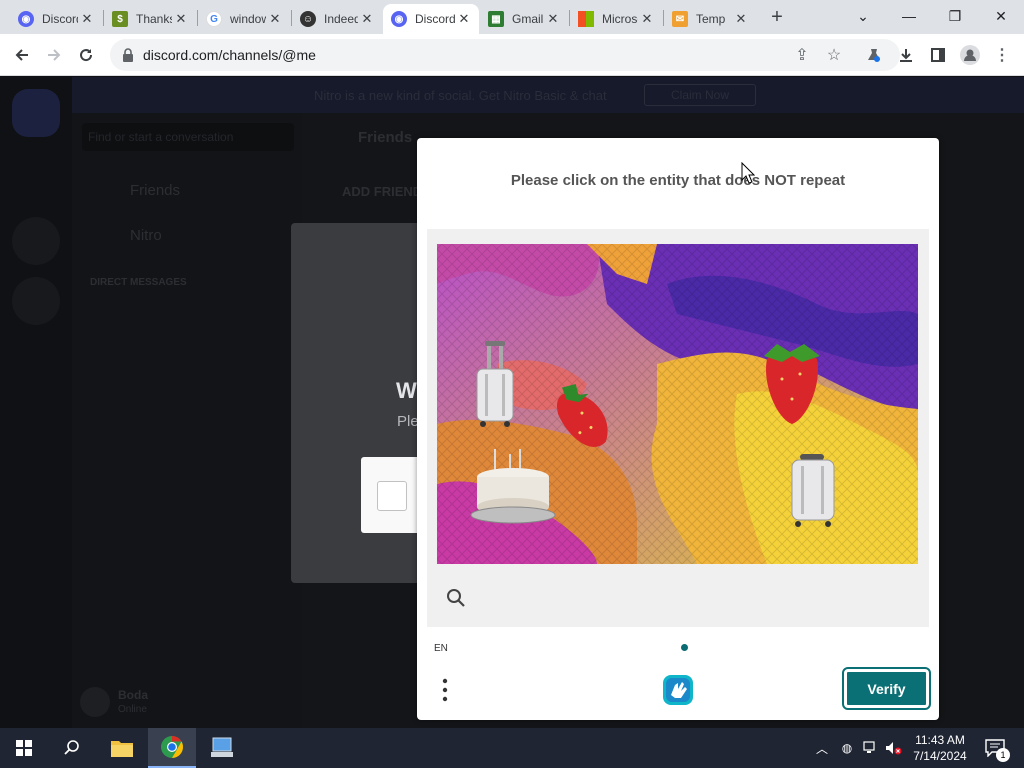 The height and width of the screenshot is (768, 1024). I want to click on lock-icon, so click(128, 55).